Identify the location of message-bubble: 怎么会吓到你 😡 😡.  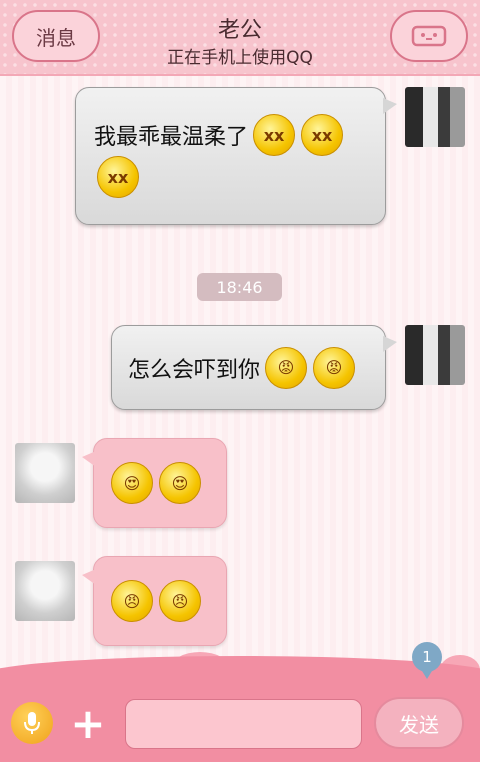
(254, 367).